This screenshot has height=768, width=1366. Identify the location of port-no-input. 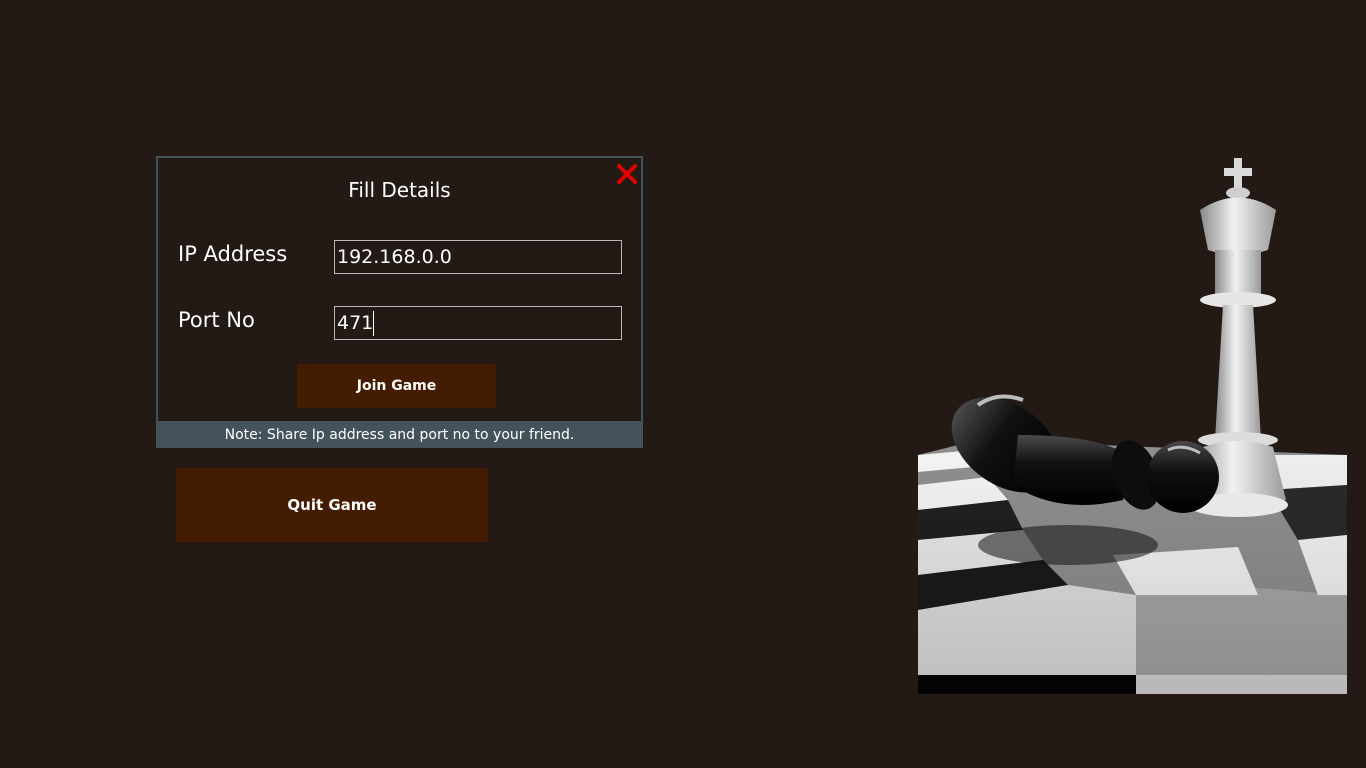
(478, 323).